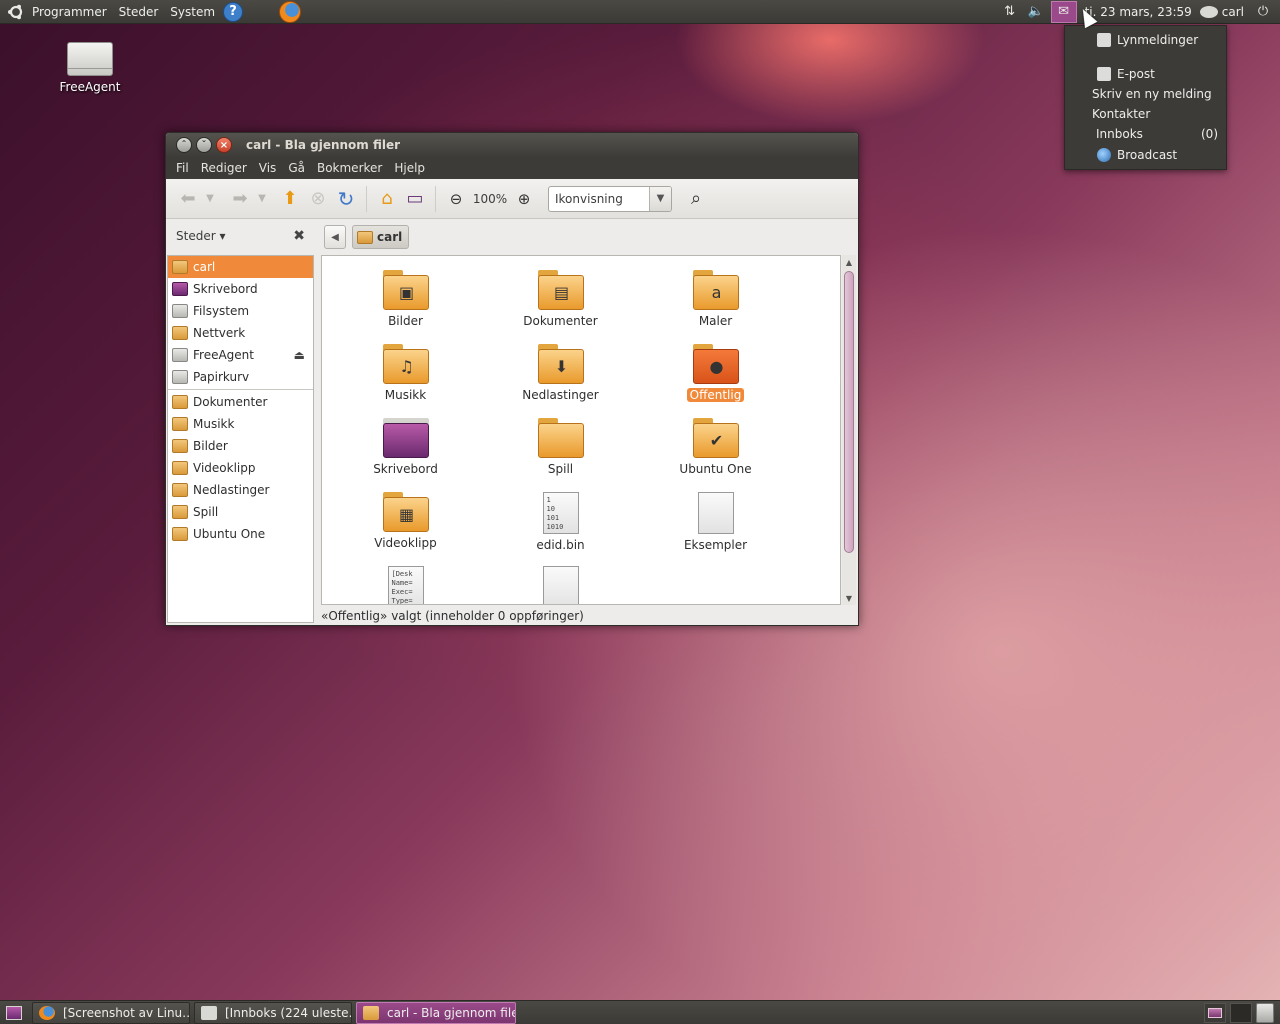  Describe the element at coordinates (1265, 1012) in the screenshot. I see `trash-icon` at that location.